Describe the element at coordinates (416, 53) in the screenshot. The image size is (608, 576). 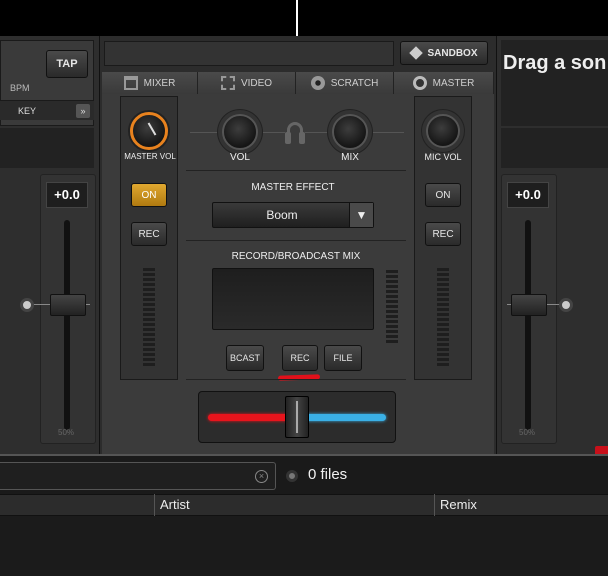
I see `cube-icon` at that location.